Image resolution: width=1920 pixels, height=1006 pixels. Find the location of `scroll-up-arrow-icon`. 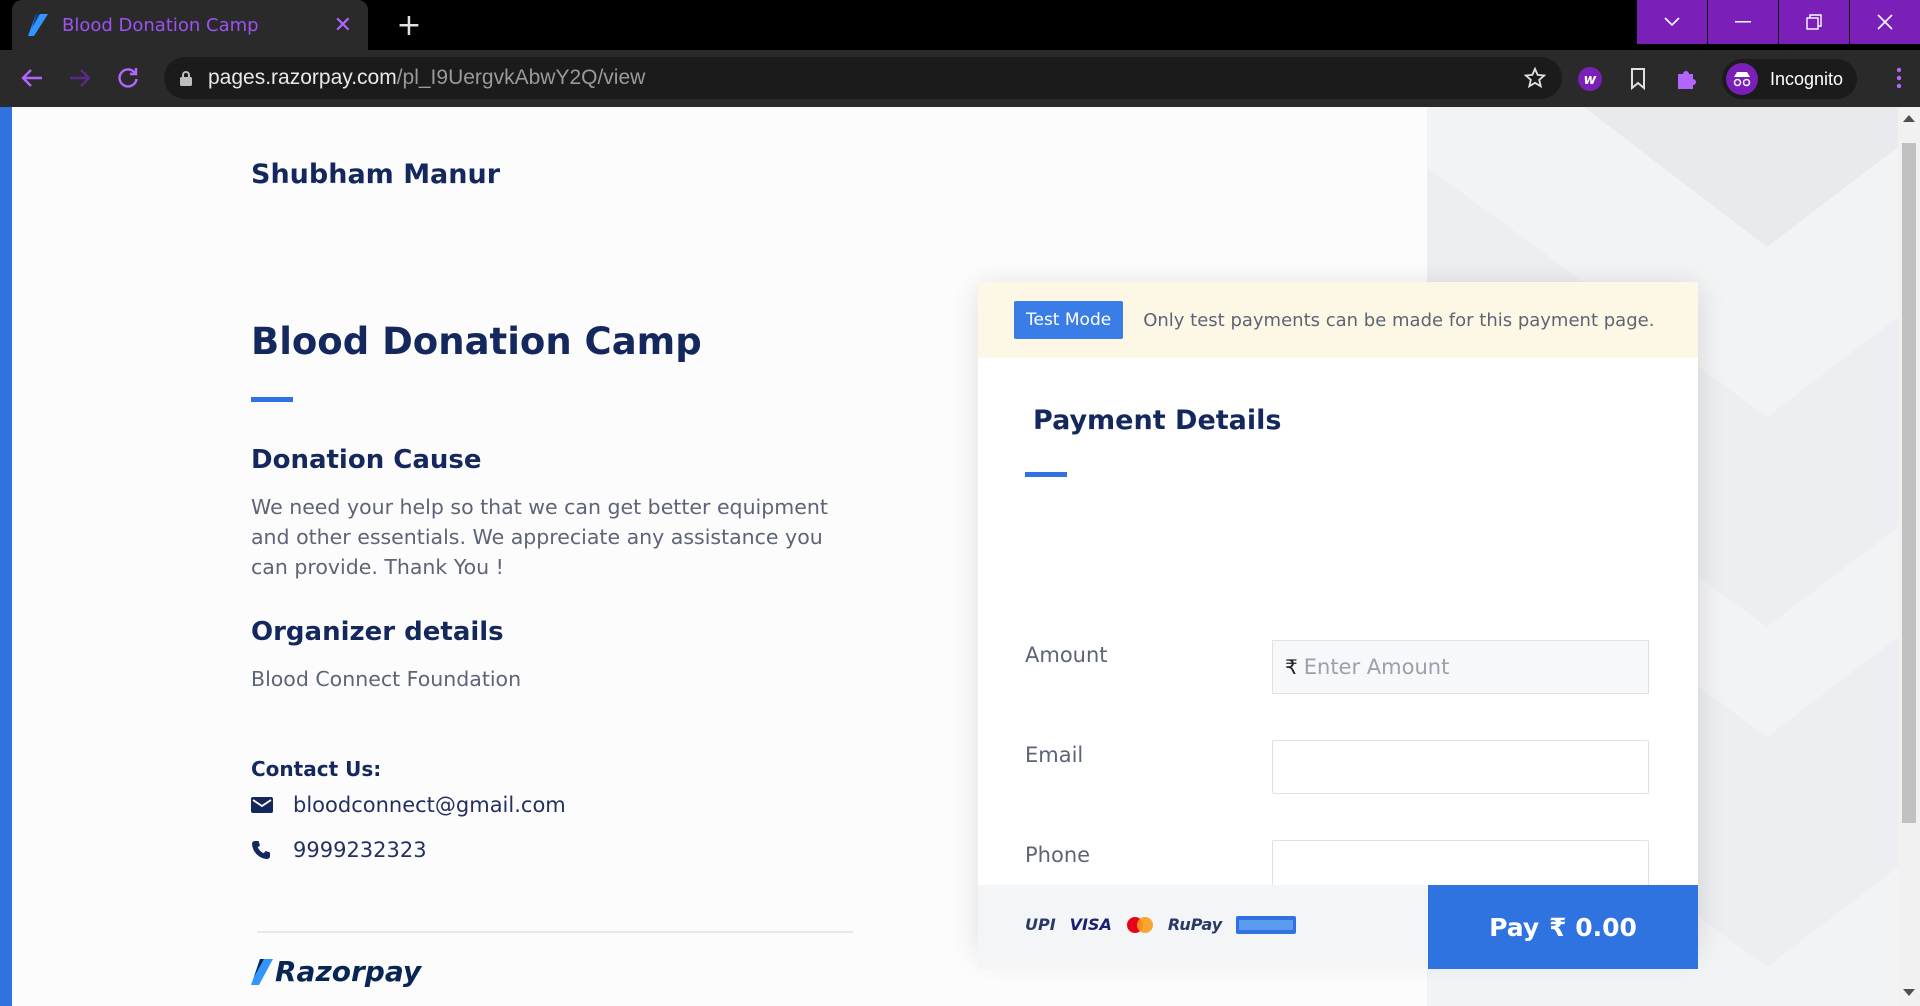

scroll-up-arrow-icon is located at coordinates (1909, 118).